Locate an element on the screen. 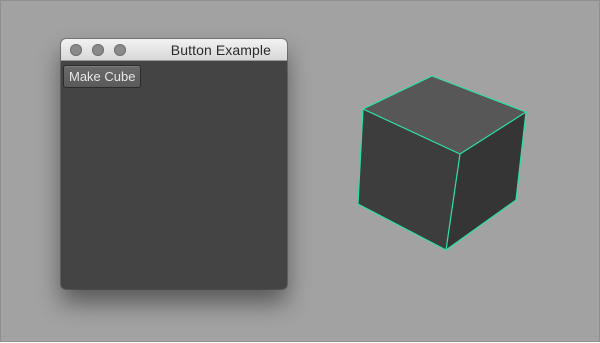  window-title: Button Example is located at coordinates (220, 50).